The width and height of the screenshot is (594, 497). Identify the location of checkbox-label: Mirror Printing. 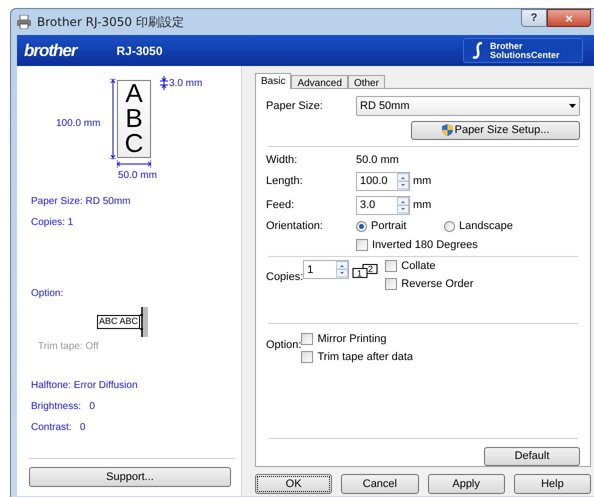
(352, 340).